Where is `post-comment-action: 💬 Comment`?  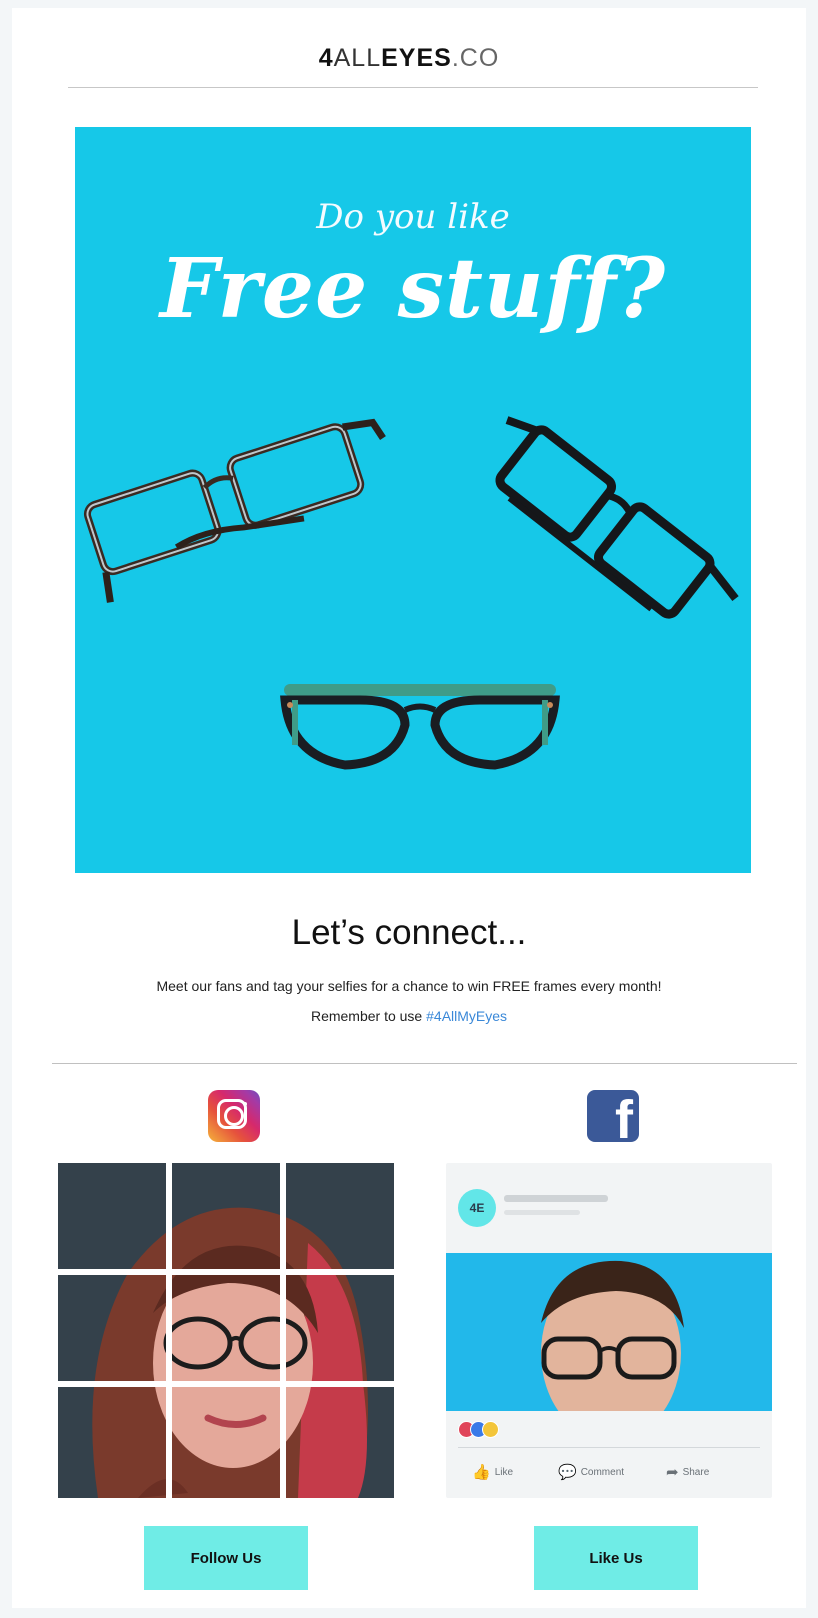
post-comment-action: 💬 Comment is located at coordinates (591, 1472).